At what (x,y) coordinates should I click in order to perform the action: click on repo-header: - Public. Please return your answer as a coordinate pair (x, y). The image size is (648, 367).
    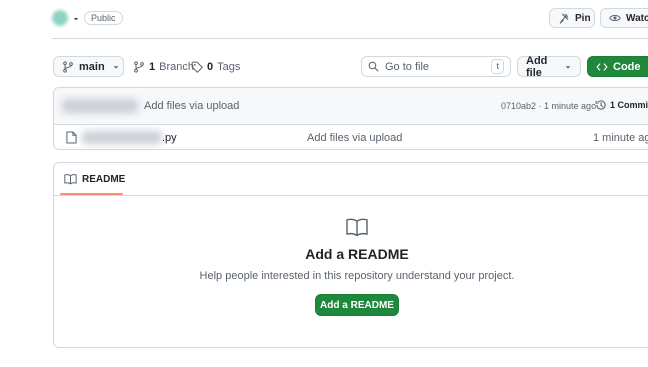
    Looking at the image, I should click on (87, 18).